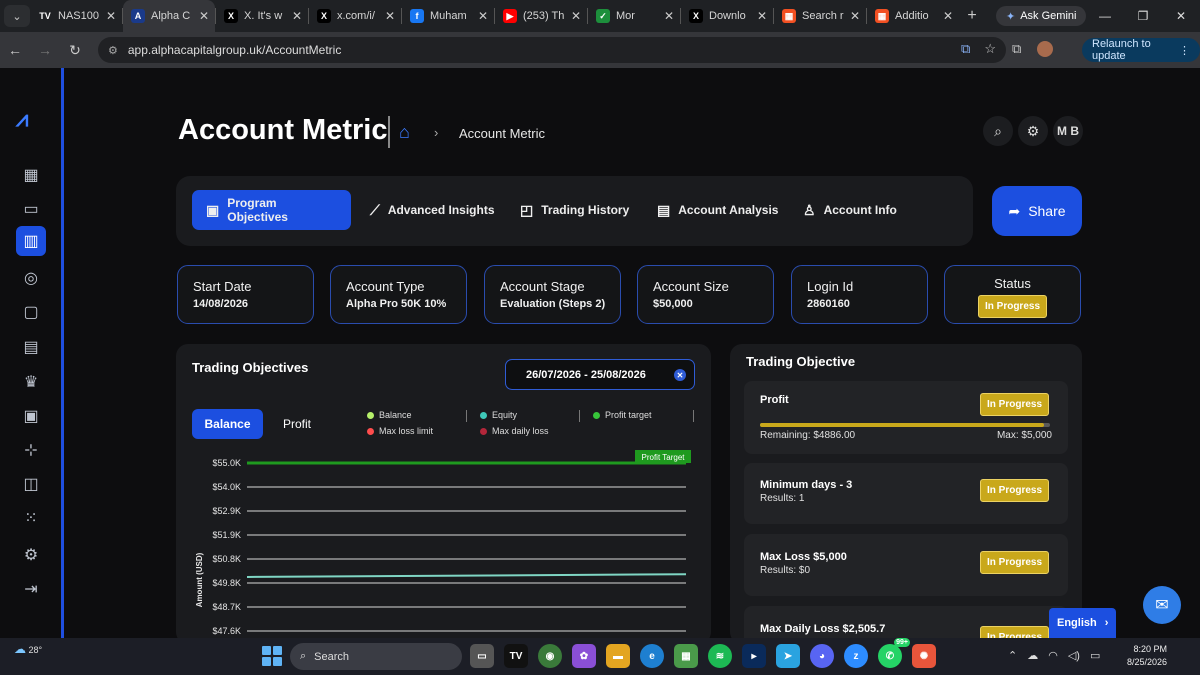  What do you see at coordinates (972, 16) in the screenshot?
I see `new-tab-button: +` at bounding box center [972, 16].